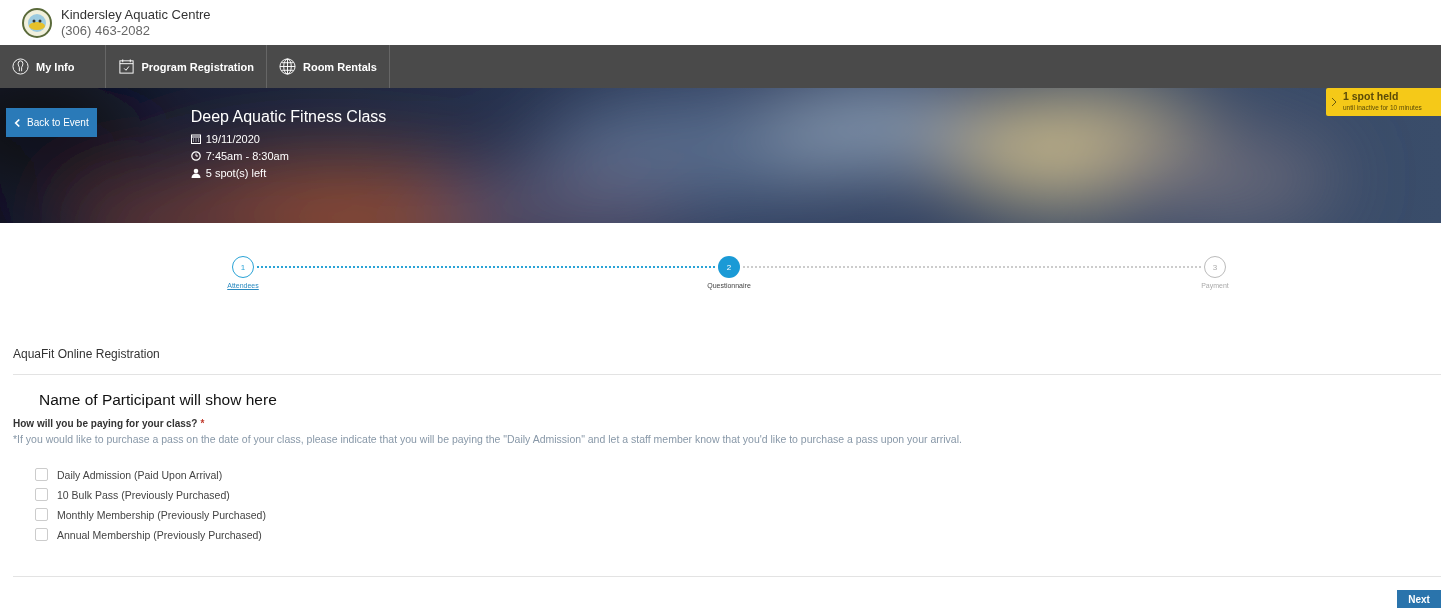  I want to click on chevron-right-icon, so click(1334, 102).